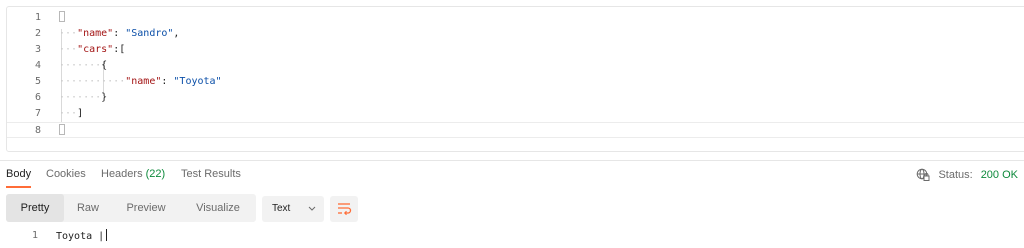 This screenshot has height=248, width=1024. I want to click on json-string-value: "Toyota", so click(197, 81).